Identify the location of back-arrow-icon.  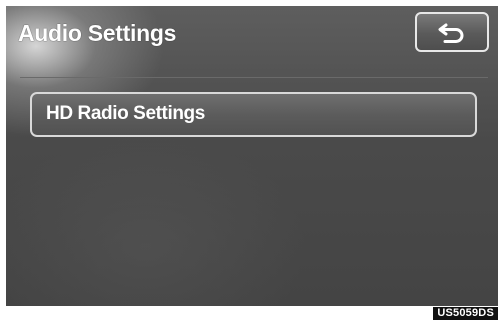
(452, 32).